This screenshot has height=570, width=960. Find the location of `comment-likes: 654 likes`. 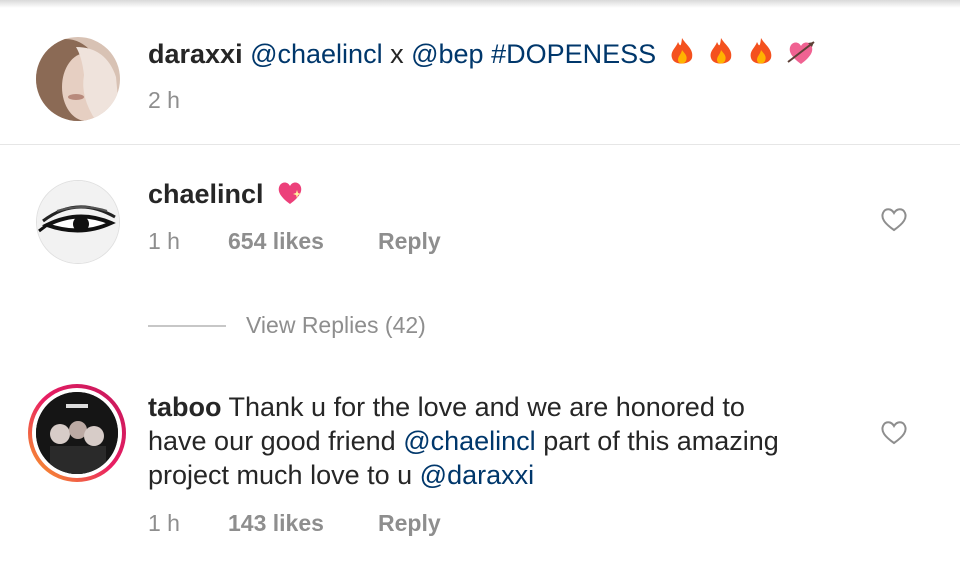

comment-likes: 654 likes is located at coordinates (276, 241).